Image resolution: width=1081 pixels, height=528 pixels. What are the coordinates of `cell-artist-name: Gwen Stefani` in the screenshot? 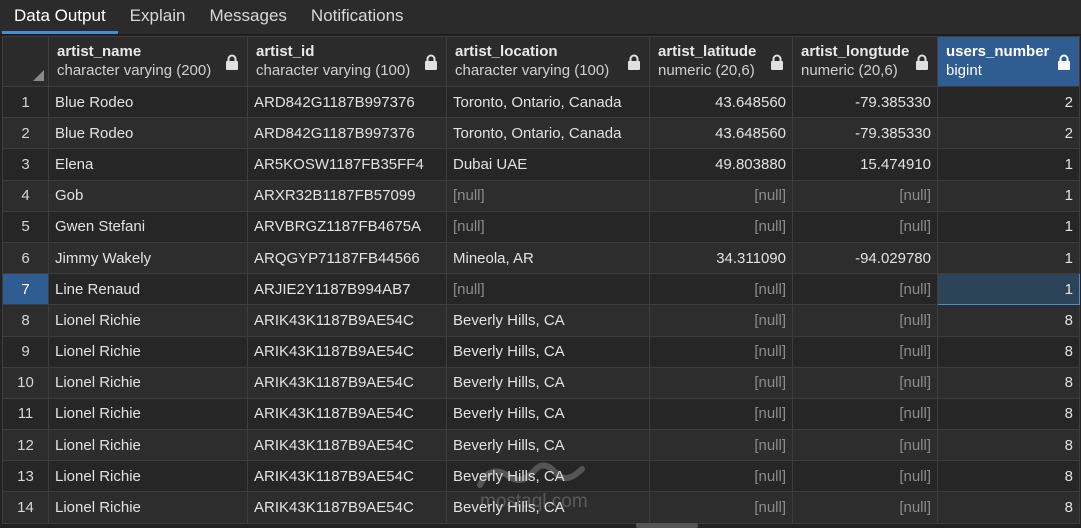 It's located at (148, 226).